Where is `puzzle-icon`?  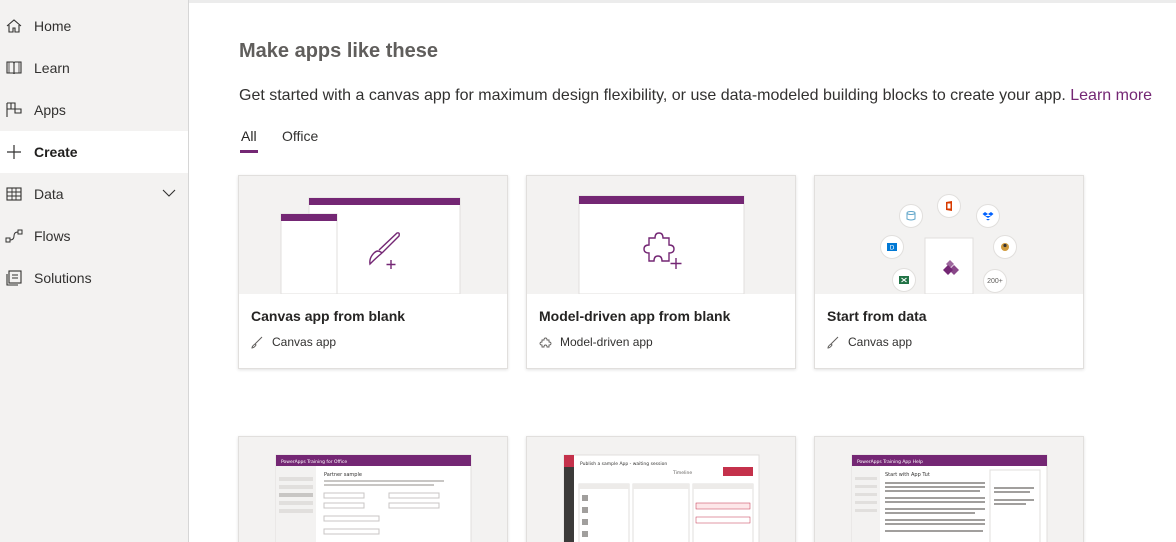
puzzle-icon is located at coordinates (545, 342).